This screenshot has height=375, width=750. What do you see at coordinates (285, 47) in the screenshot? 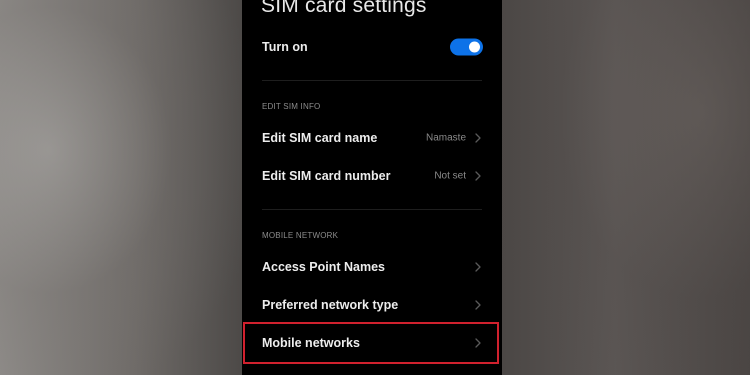
I see `turn-on-label: Turn on` at bounding box center [285, 47].